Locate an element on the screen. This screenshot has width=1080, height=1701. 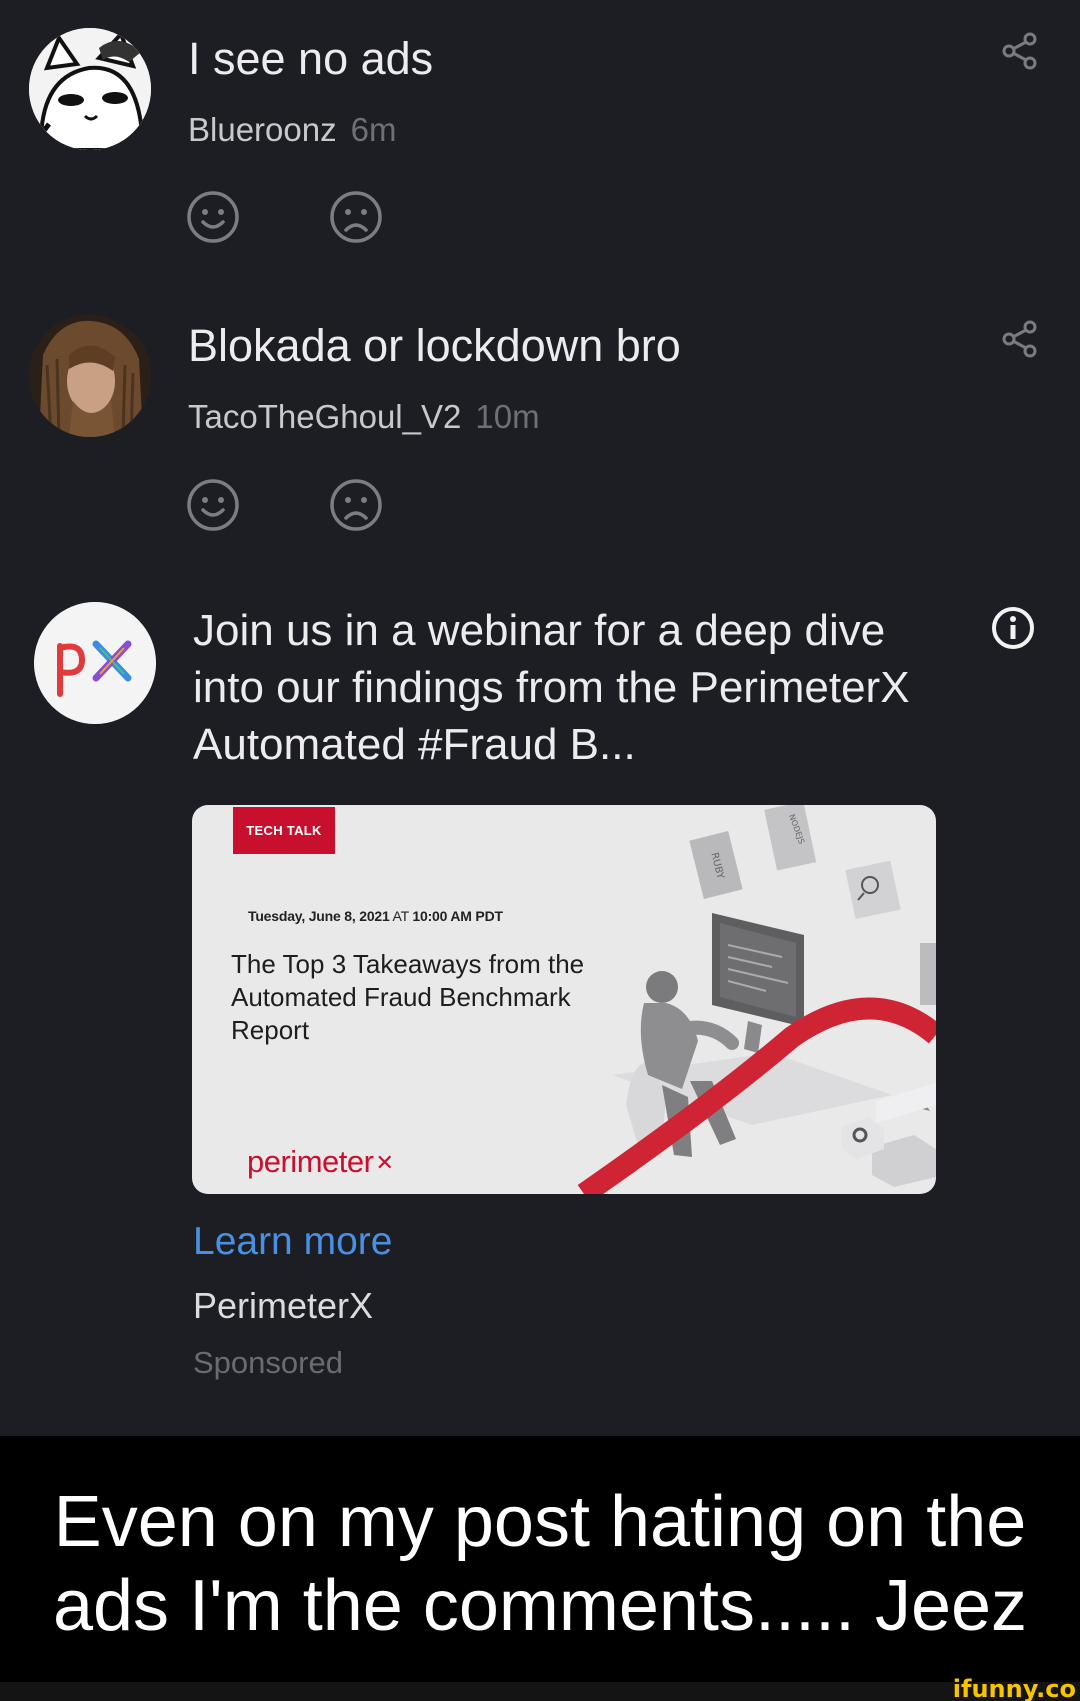
advertiser-name: PerimeterX is located at coordinates (283, 1306).